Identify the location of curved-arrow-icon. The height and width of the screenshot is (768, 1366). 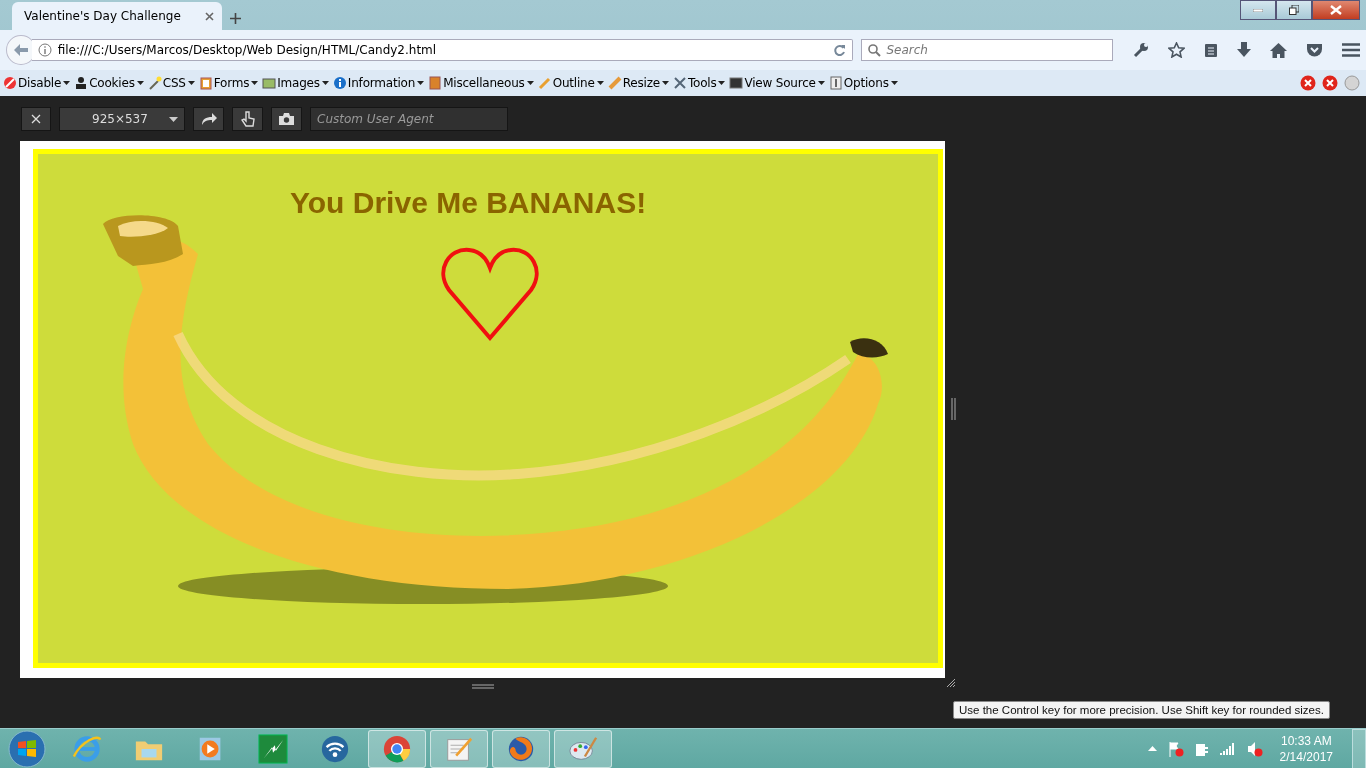
(208, 119).